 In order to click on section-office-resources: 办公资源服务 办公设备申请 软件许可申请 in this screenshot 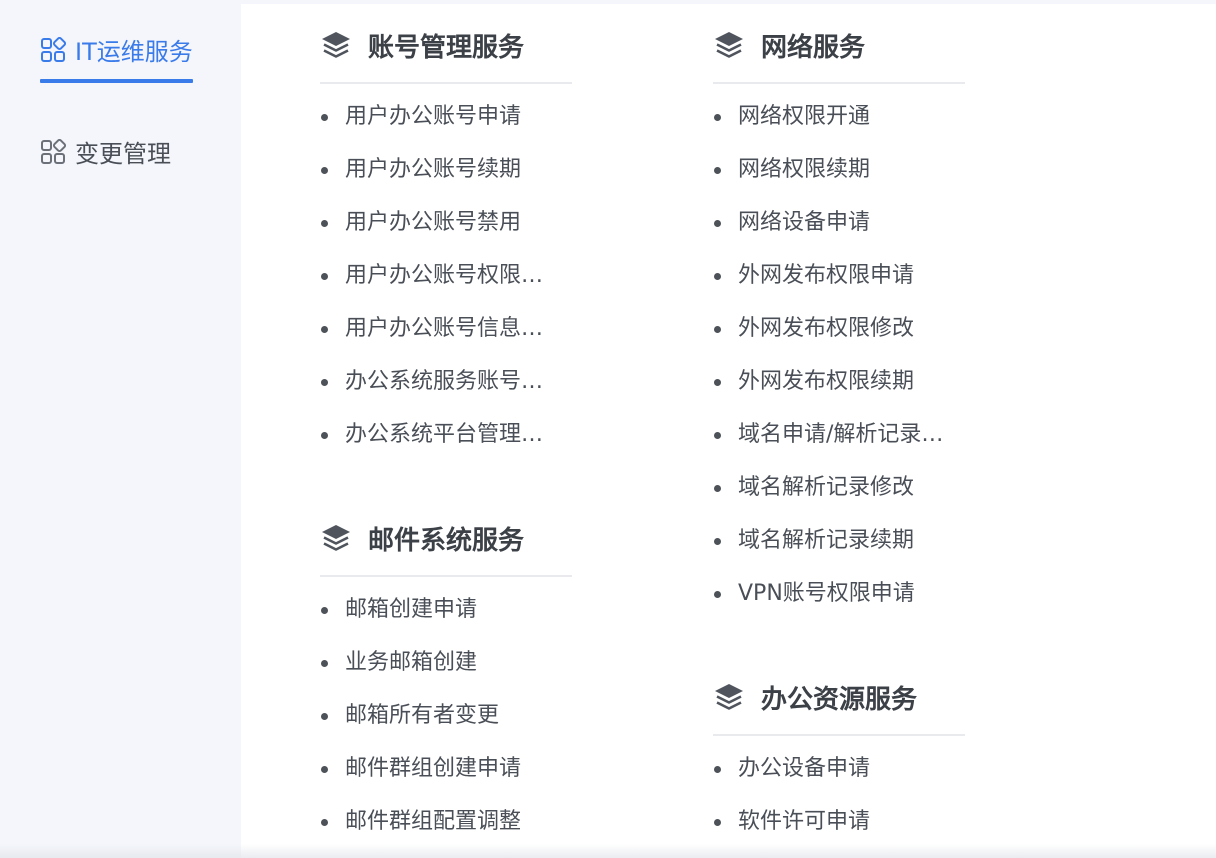, I will do `click(839, 754)`.